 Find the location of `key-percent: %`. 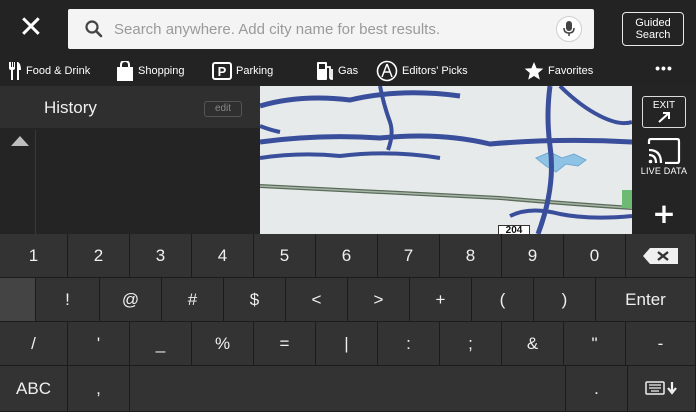

key-percent: % is located at coordinates (223, 344).